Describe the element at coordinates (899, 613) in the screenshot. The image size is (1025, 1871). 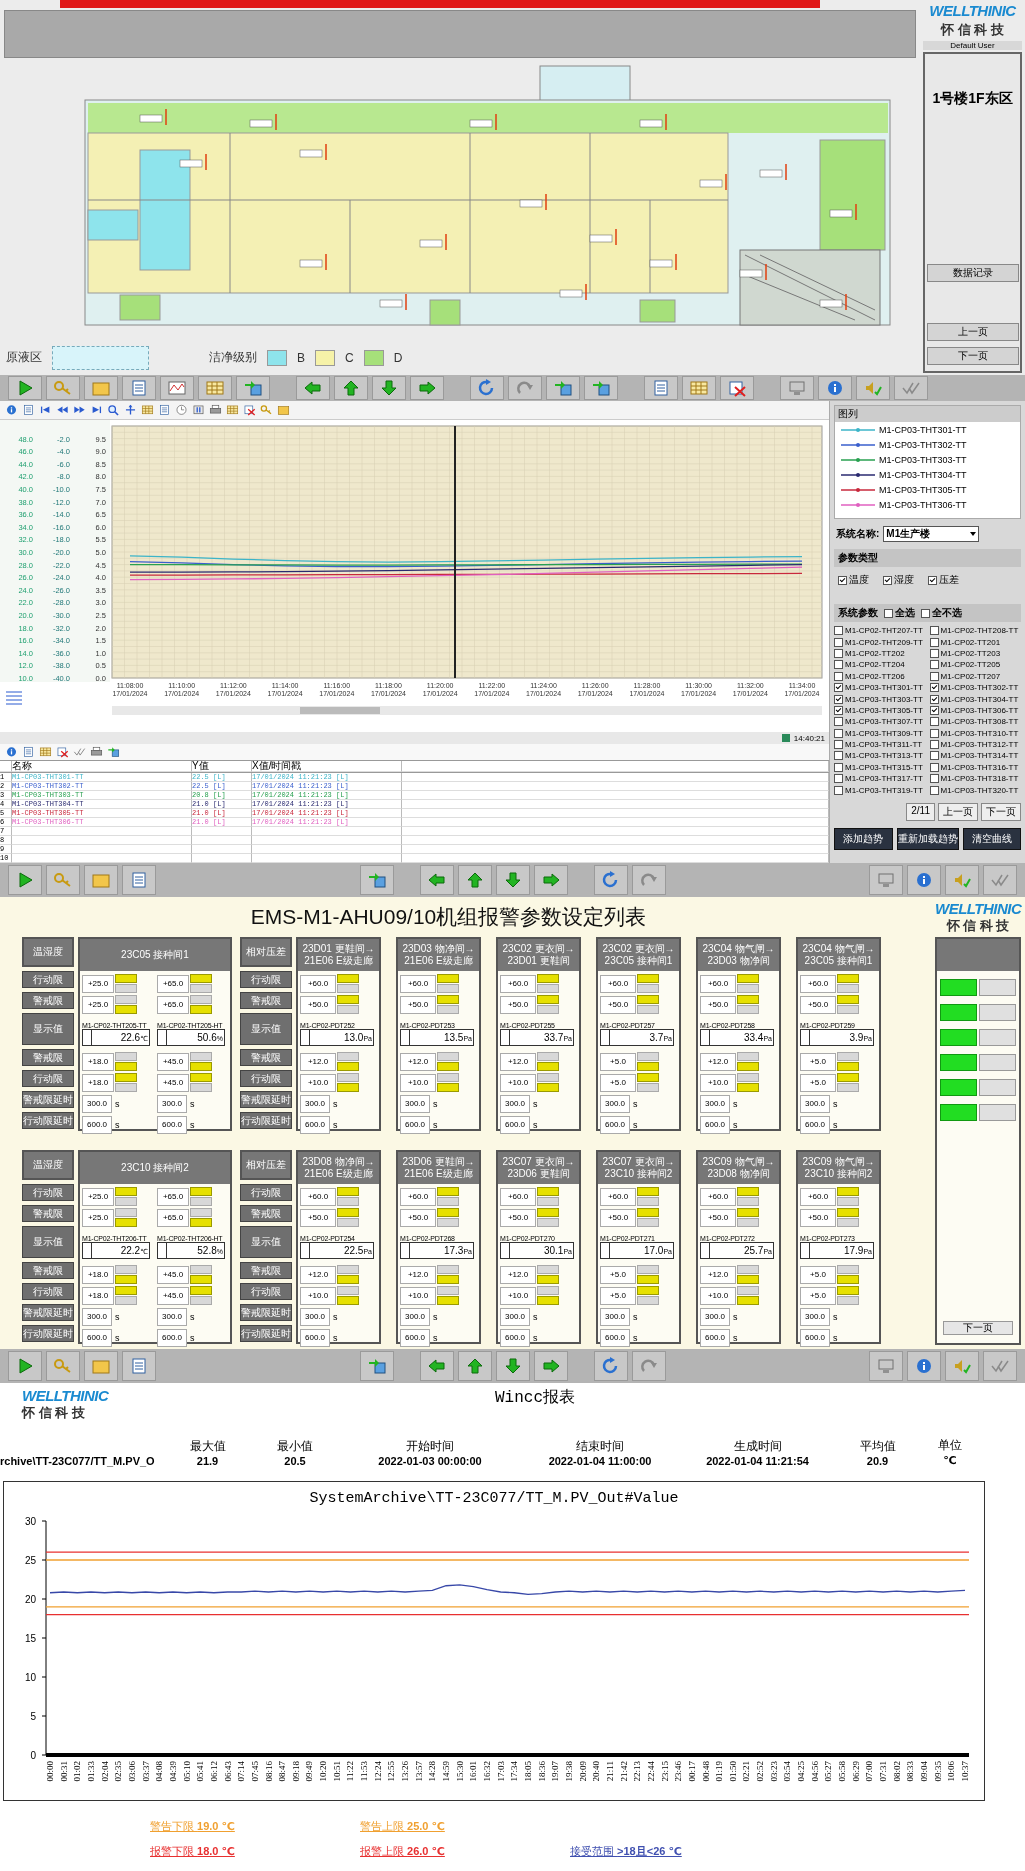
I see `checkbox-option: 全选` at that location.